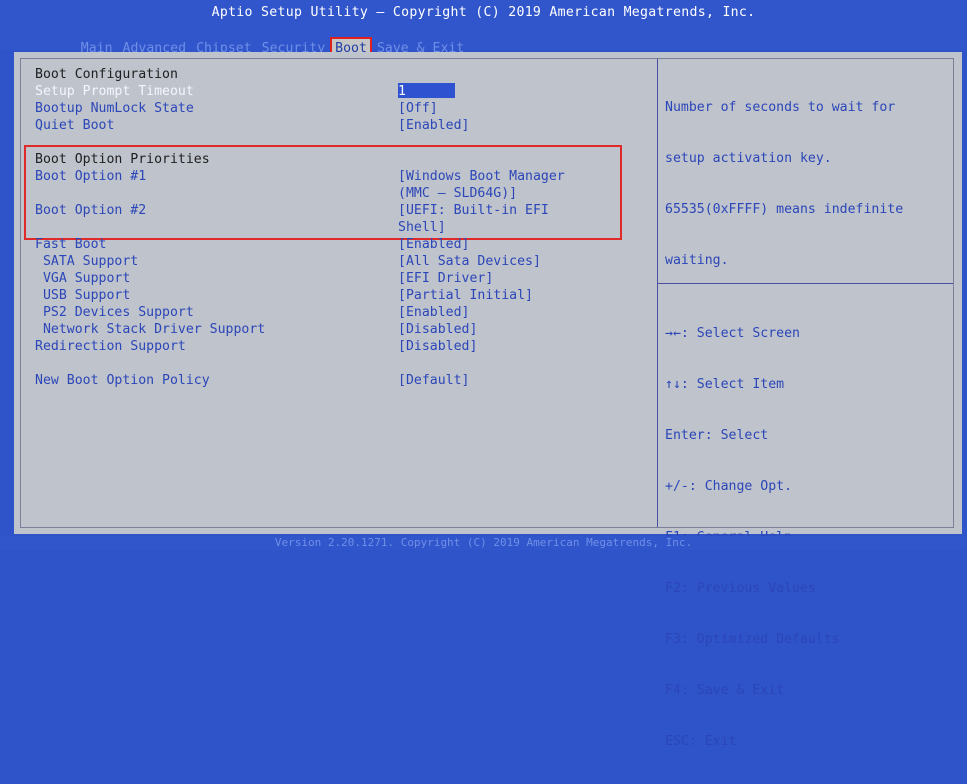 The height and width of the screenshot is (784, 967). What do you see at coordinates (74, 125) in the screenshot?
I see `quiet-boot-label: Quiet Boot` at bounding box center [74, 125].